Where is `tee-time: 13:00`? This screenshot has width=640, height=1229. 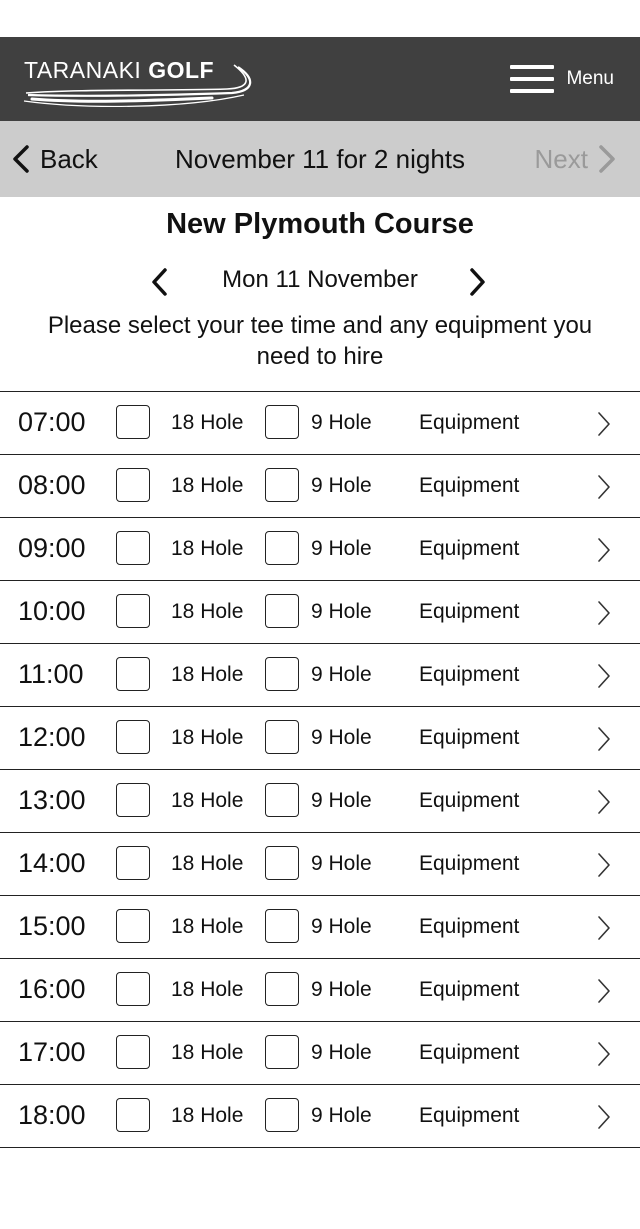 tee-time: 13:00 is located at coordinates (52, 800).